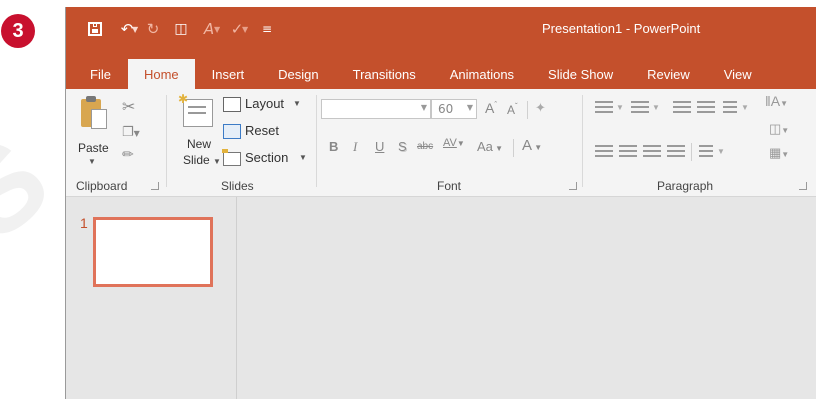 This screenshot has height=399, width=816. What do you see at coordinates (424, 107) in the screenshot?
I see `font-name-dropdown-icon: ▼` at bounding box center [424, 107].